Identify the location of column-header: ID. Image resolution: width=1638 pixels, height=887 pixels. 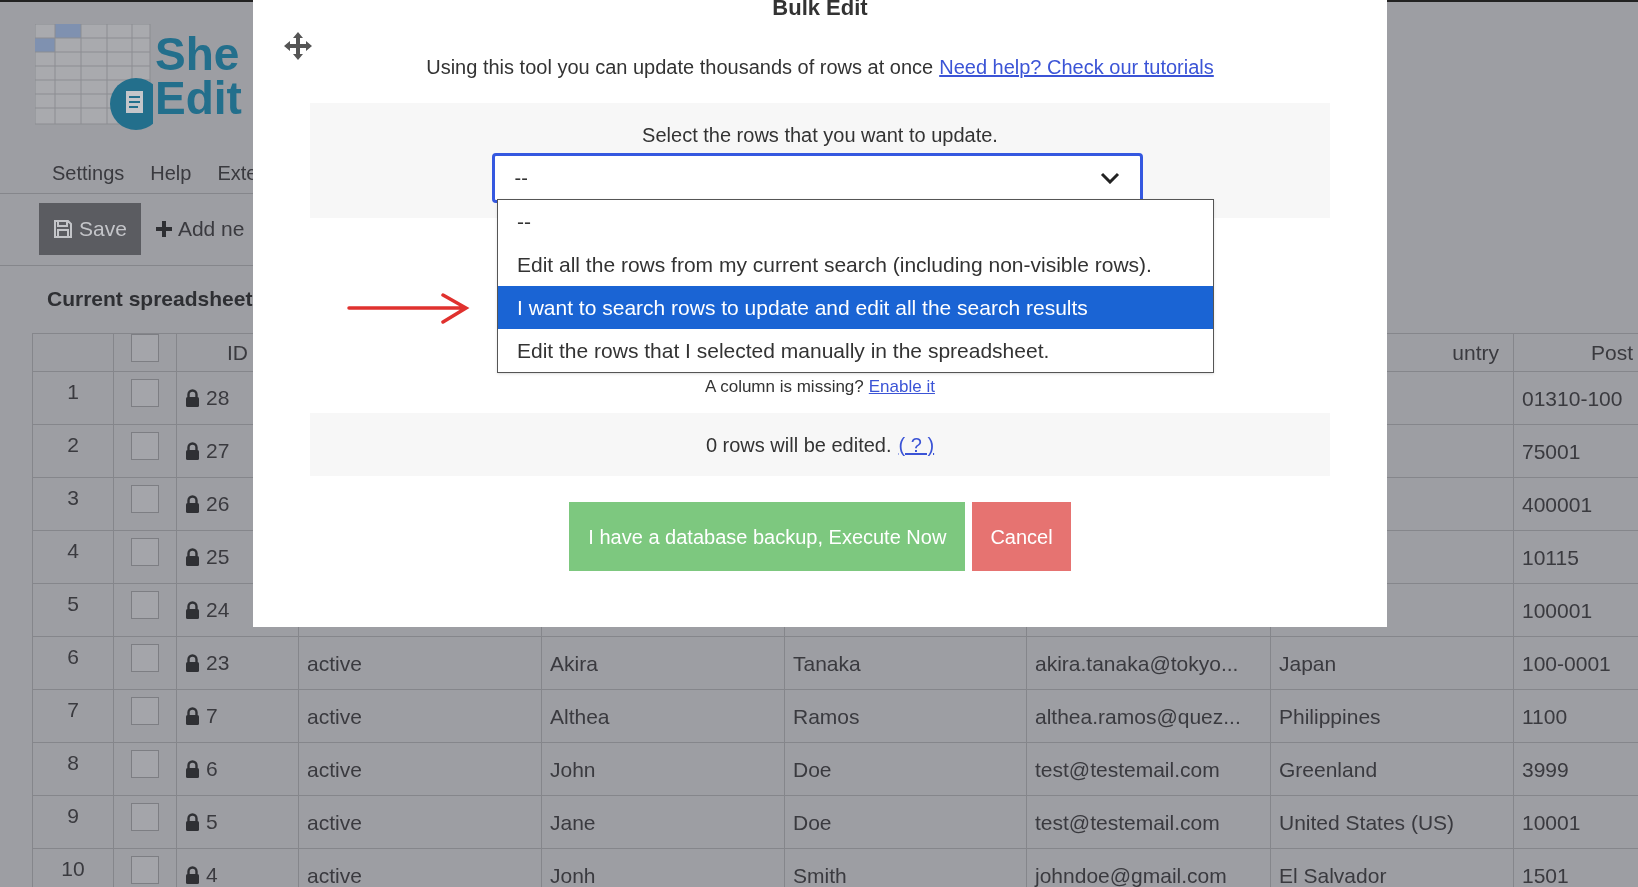
(237, 352).